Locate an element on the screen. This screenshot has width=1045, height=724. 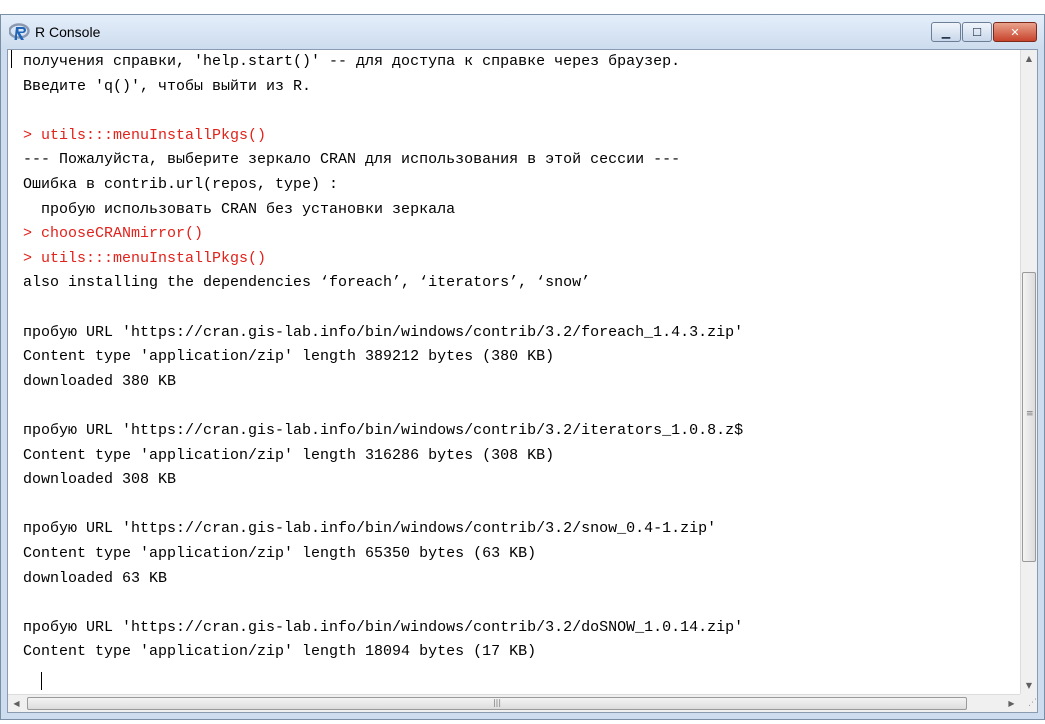
maximize-icon: ☐ is located at coordinates (977, 32).